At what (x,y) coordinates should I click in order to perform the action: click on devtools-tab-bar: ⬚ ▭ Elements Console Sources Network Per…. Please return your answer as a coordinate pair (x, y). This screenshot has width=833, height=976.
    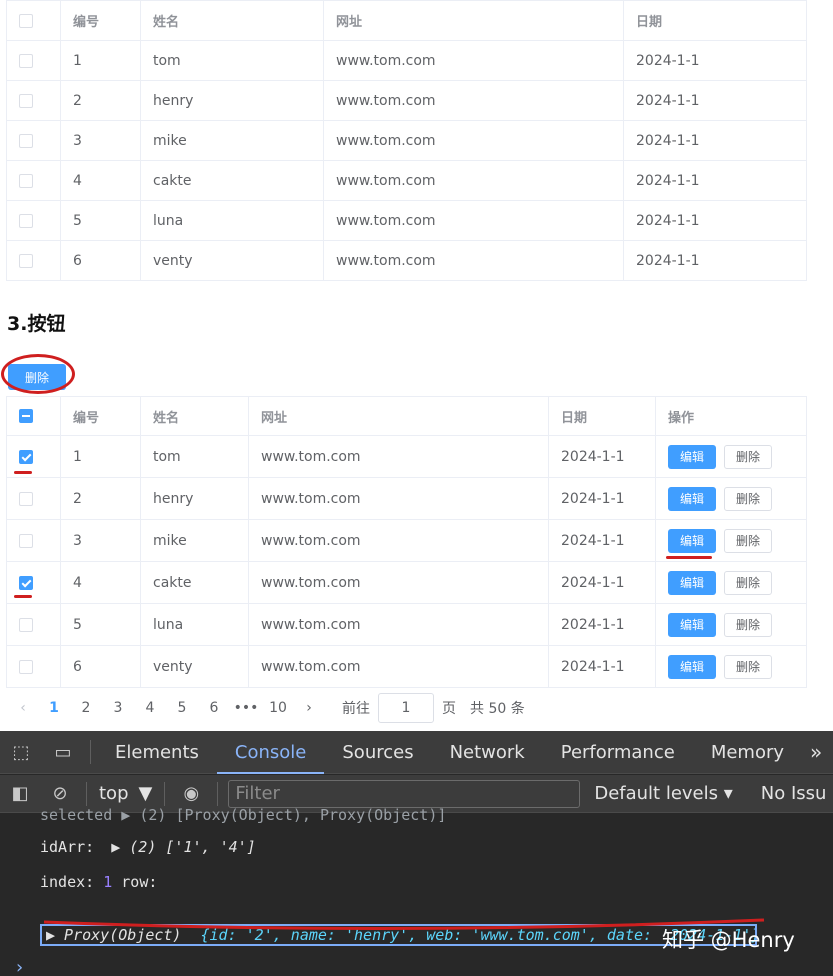
    Looking at the image, I should click on (416, 752).